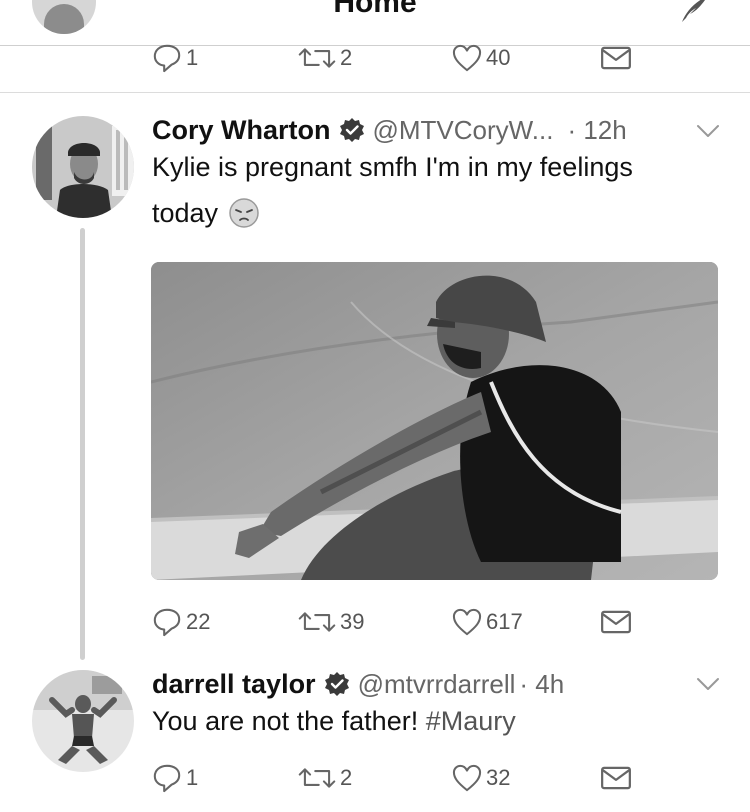 This screenshot has width=750, height=812. What do you see at coordinates (504, 621) in the screenshot?
I see `like-count: 617` at bounding box center [504, 621].